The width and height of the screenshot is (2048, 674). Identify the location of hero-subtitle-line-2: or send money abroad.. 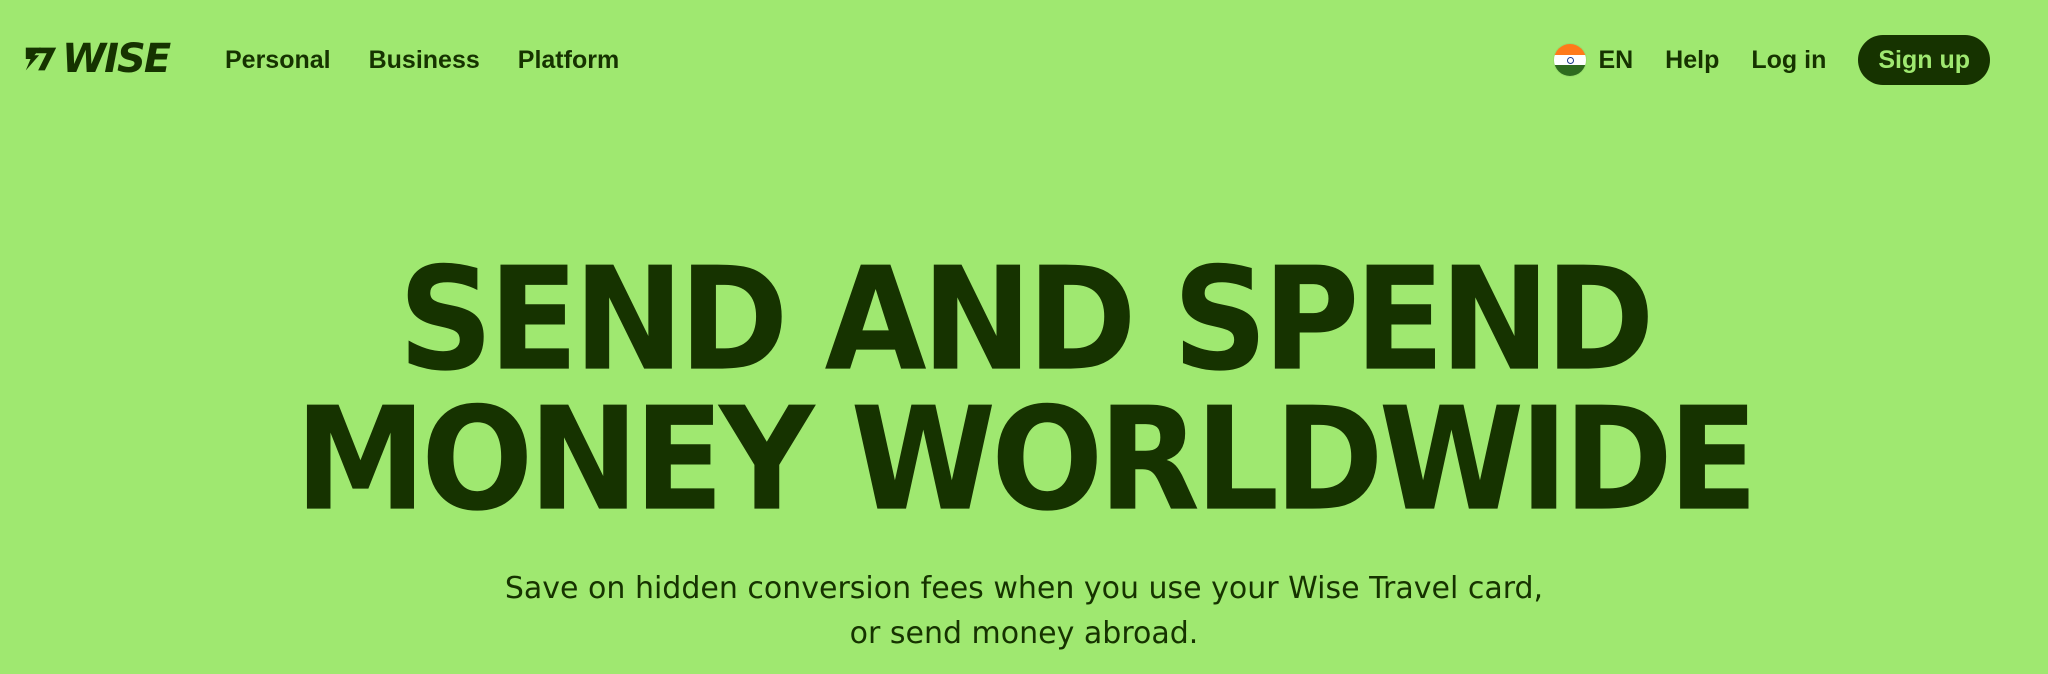
(1024, 633).